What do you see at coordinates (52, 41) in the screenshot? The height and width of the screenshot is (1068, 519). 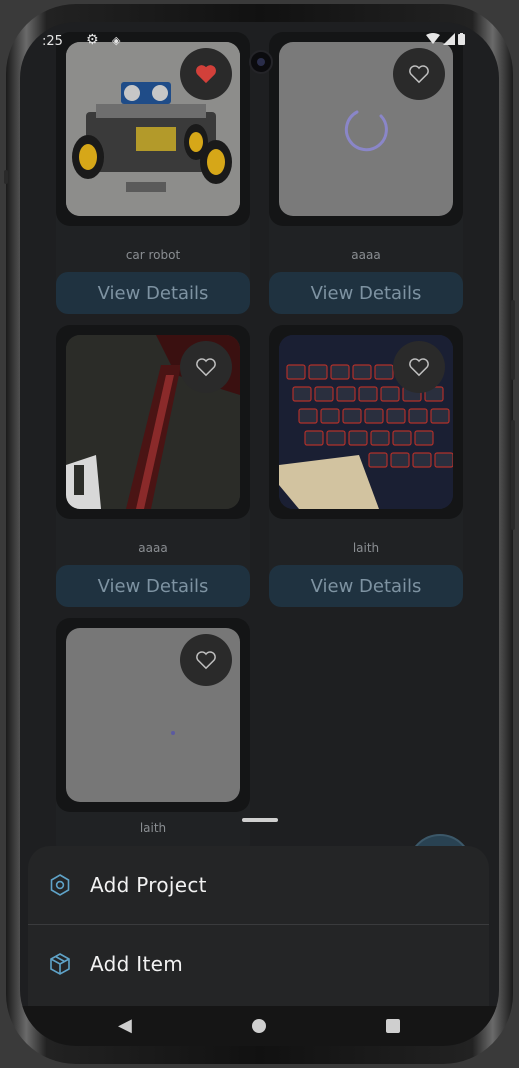 I see `status-time: :25` at bounding box center [52, 41].